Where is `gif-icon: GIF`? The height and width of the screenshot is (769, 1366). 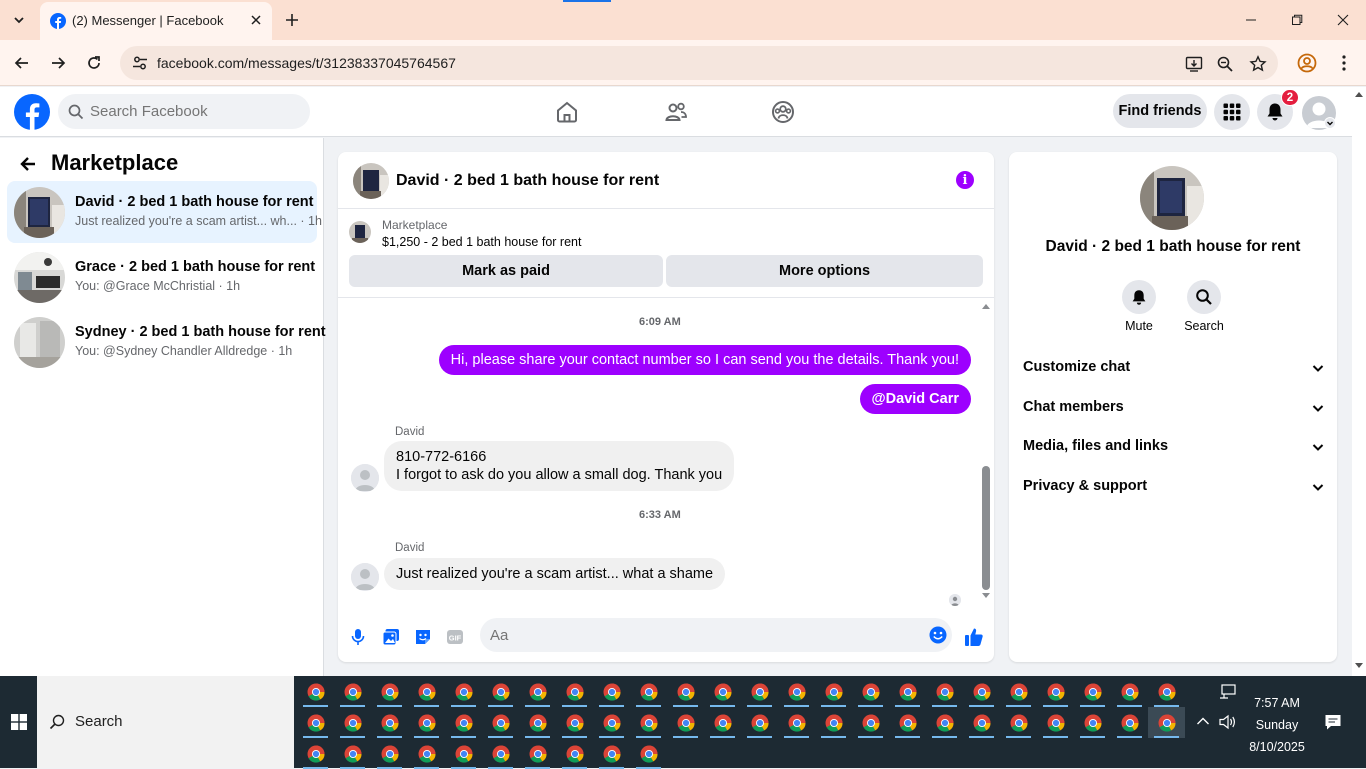 gif-icon: GIF is located at coordinates (455, 637).